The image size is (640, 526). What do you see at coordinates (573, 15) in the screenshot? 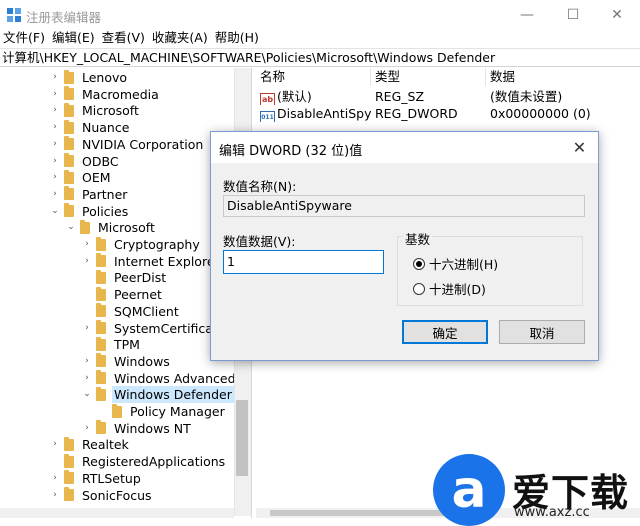
I see `maximize-button: ☐` at bounding box center [573, 15].